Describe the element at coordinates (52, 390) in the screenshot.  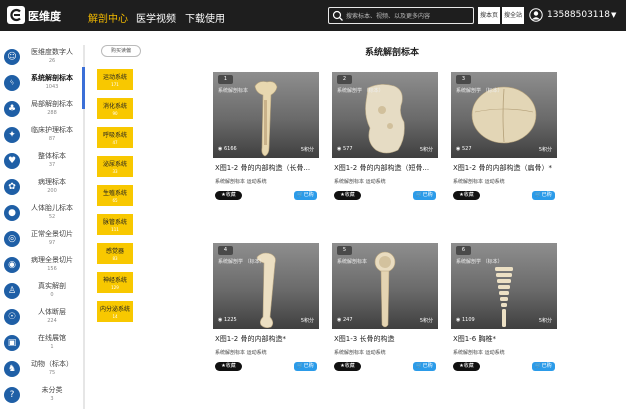
I see `sidebar-item-label: 未分类` at that location.